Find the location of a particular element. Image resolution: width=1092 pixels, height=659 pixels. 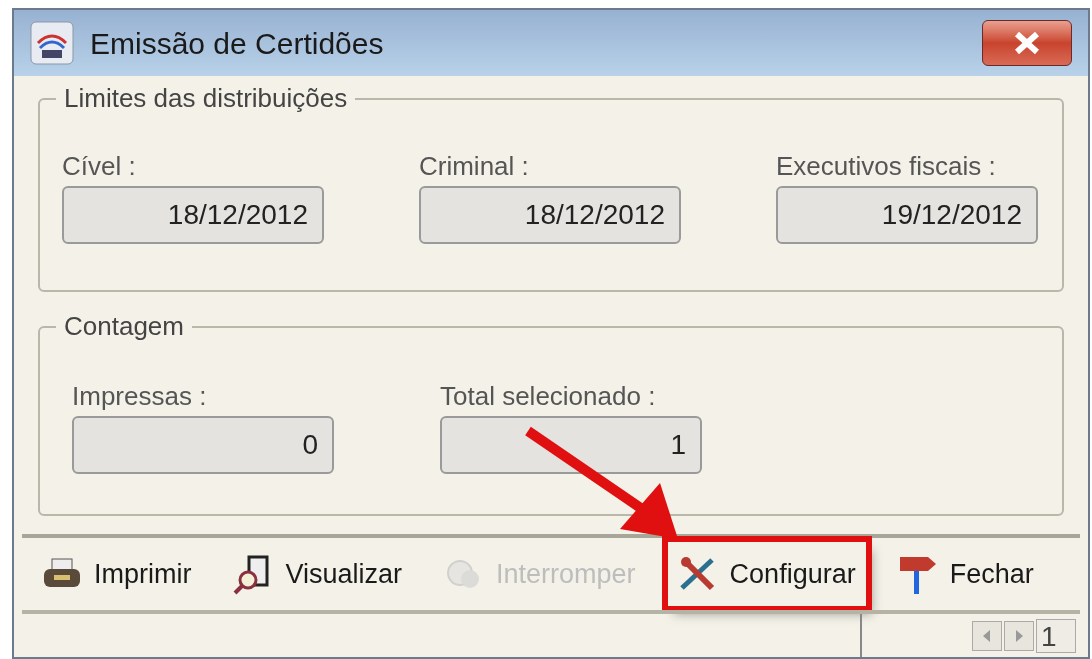

read-only-field: 19/12/2012 is located at coordinates (907, 215).